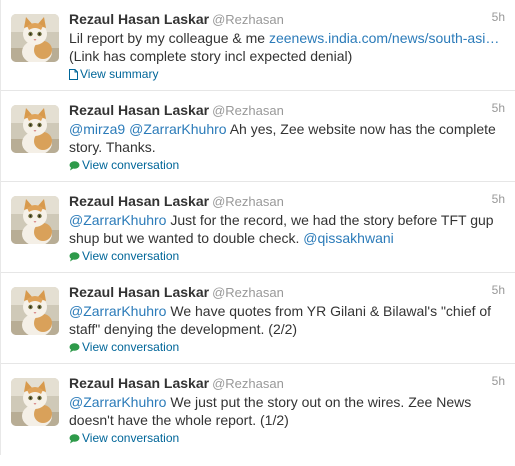  I want to click on action-label: View summary, so click(119, 74).